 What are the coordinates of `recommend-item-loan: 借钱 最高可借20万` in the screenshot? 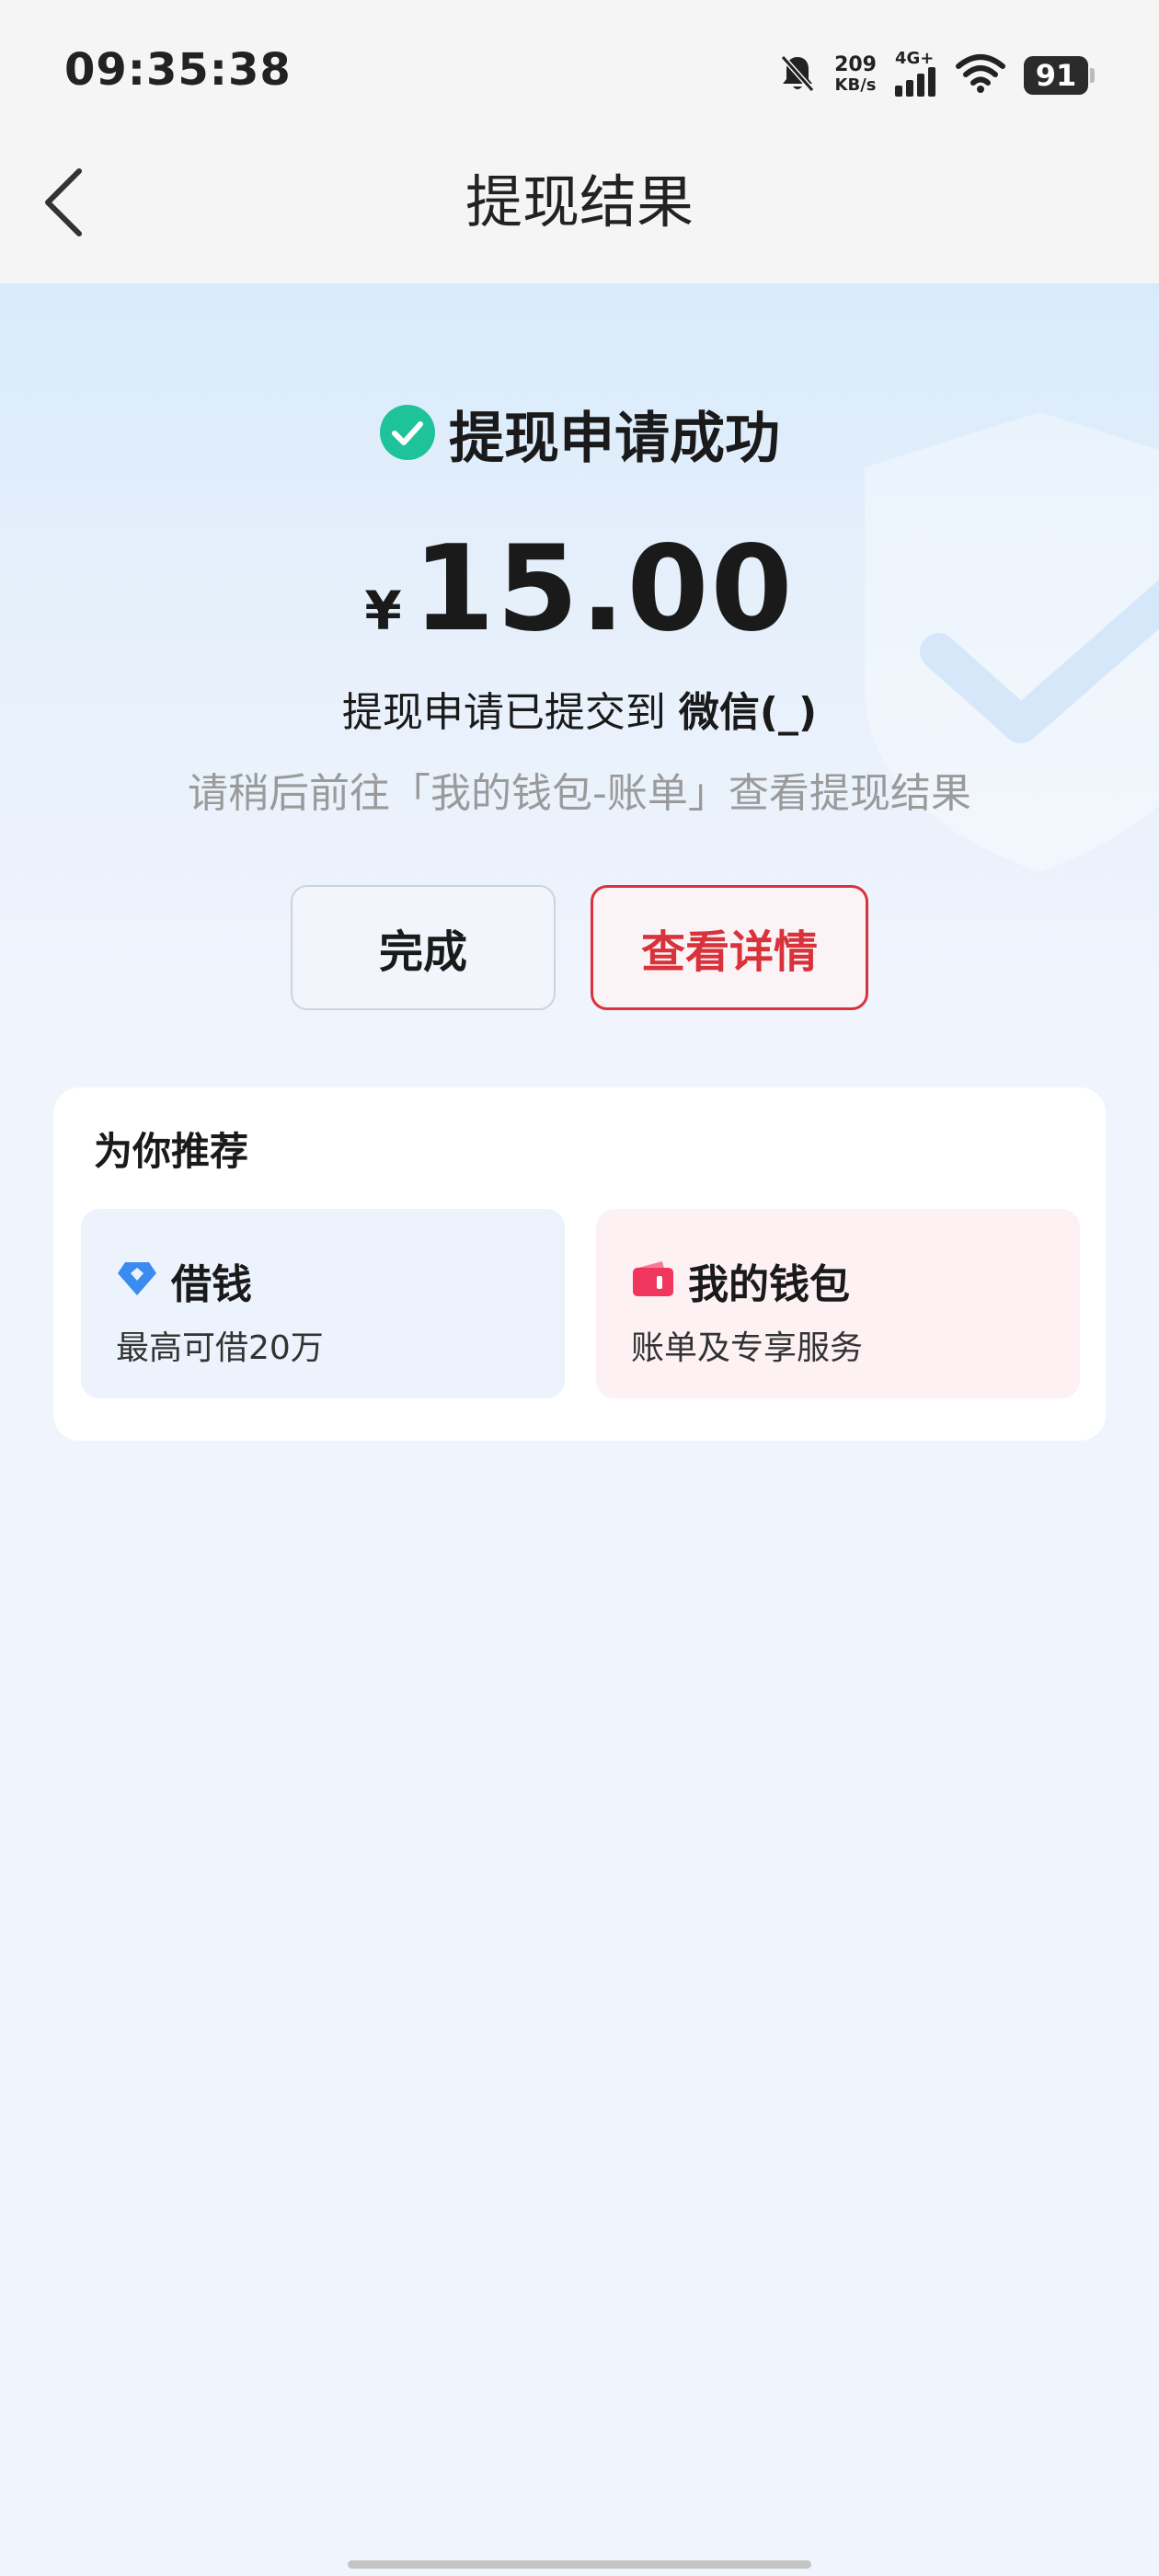 It's located at (323, 1303).